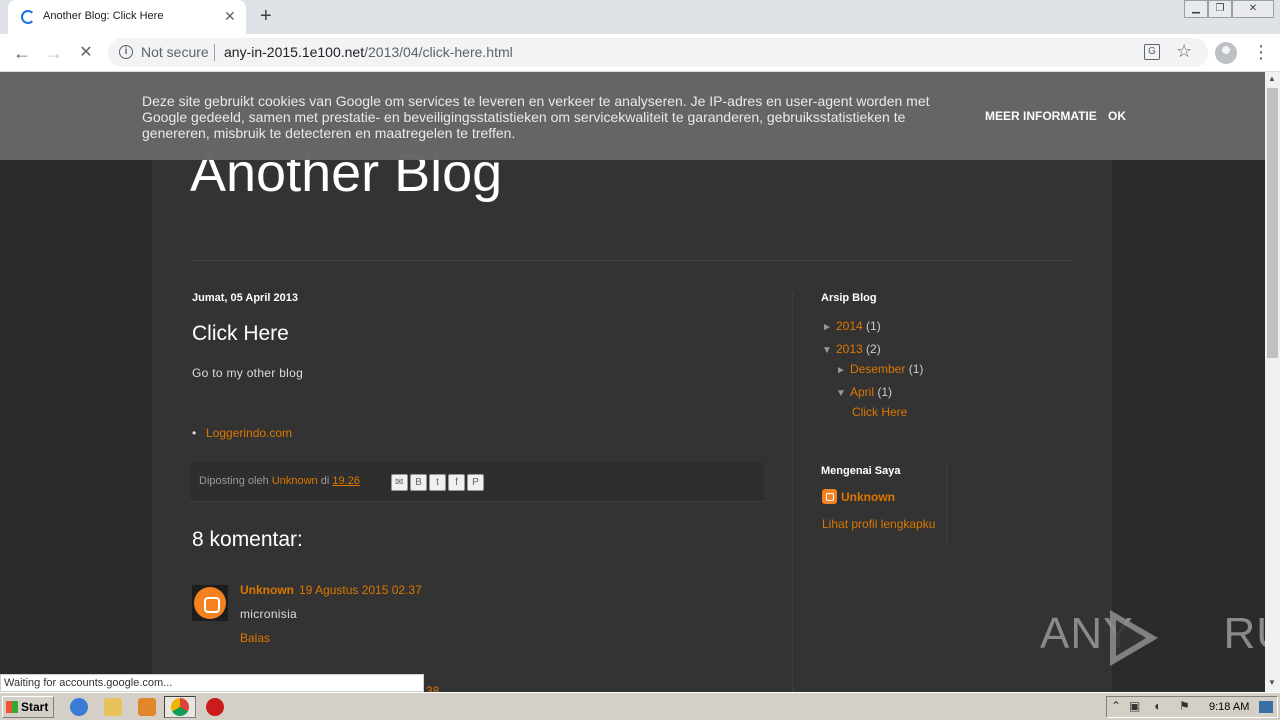  I want to click on comments-heading: 8 komentar:, so click(247, 539).